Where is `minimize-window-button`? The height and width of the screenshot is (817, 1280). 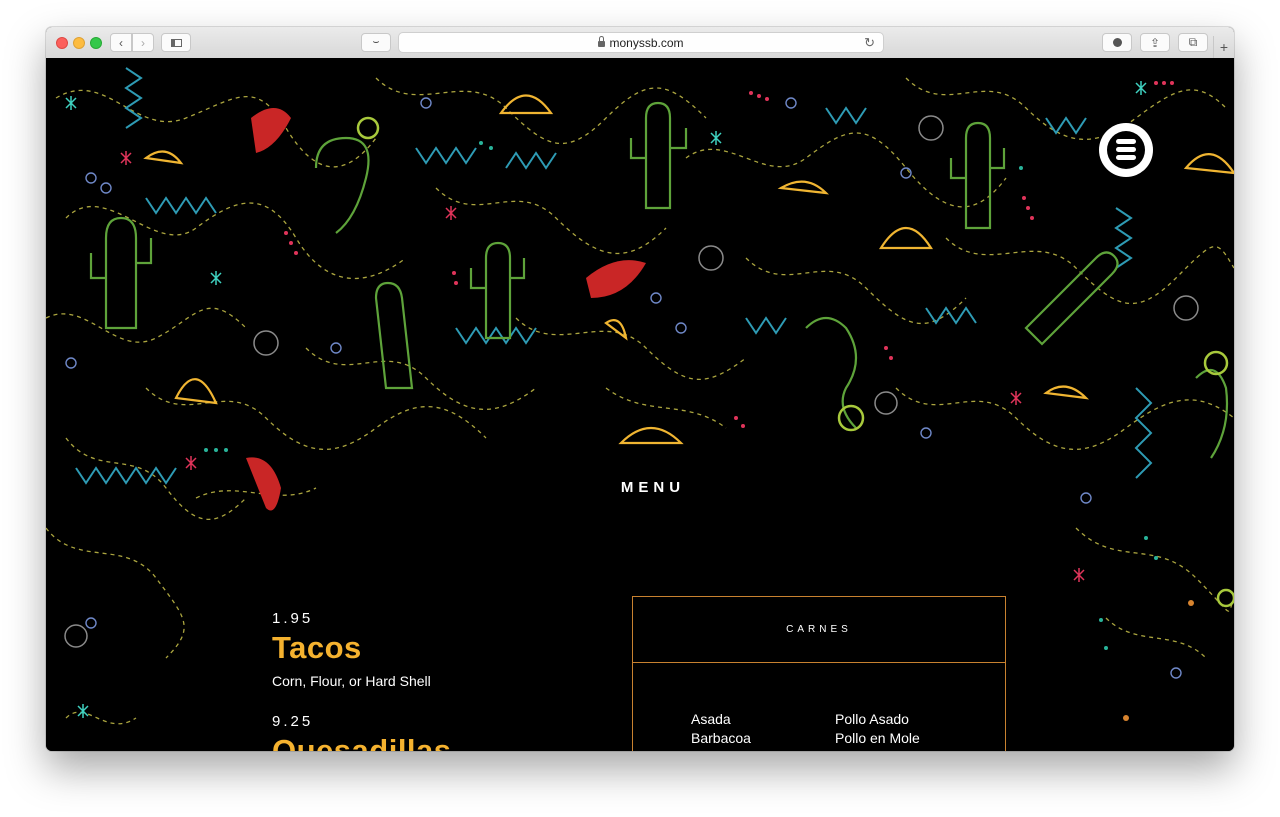 minimize-window-button is located at coordinates (79, 43).